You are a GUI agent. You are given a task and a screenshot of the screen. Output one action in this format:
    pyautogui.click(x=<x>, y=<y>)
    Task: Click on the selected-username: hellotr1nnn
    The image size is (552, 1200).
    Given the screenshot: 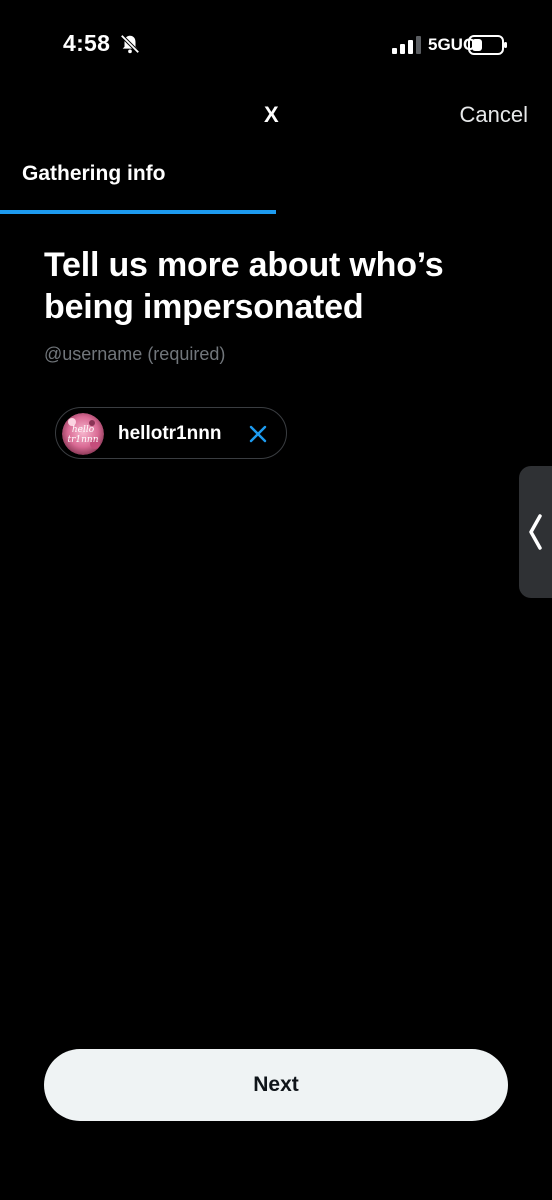 What is the action you would take?
    pyautogui.click(x=170, y=433)
    